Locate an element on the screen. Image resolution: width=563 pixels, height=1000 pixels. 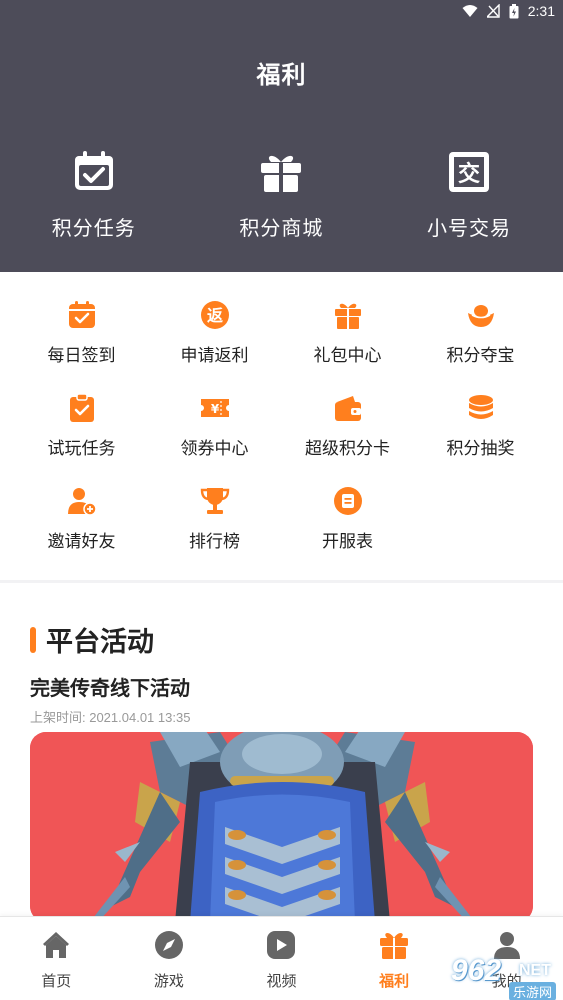
points-lottery-label: 积分抽奖 is located at coordinates (480, 449).